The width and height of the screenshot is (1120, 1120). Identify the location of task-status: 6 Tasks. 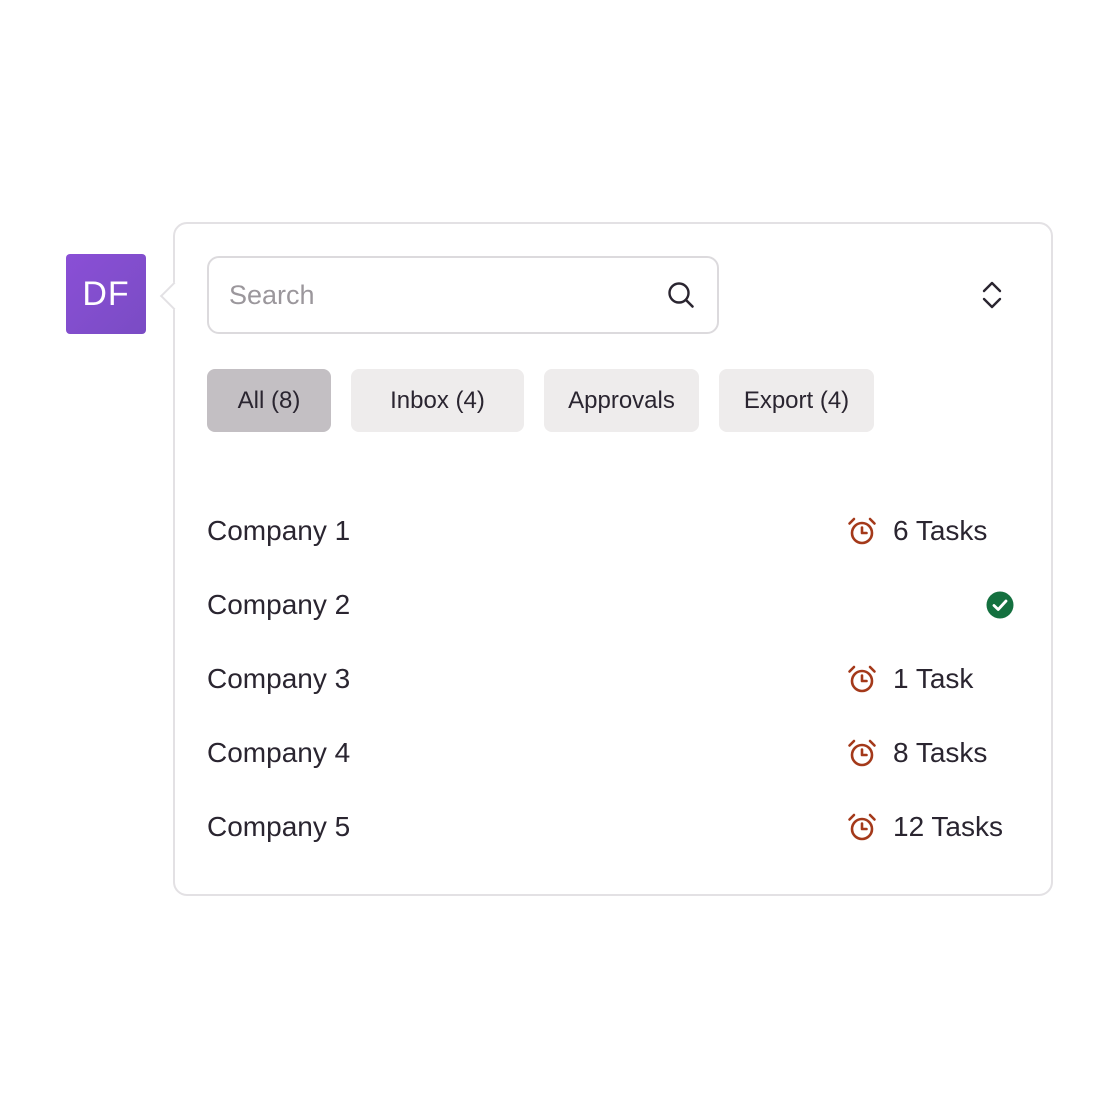
(916, 531).